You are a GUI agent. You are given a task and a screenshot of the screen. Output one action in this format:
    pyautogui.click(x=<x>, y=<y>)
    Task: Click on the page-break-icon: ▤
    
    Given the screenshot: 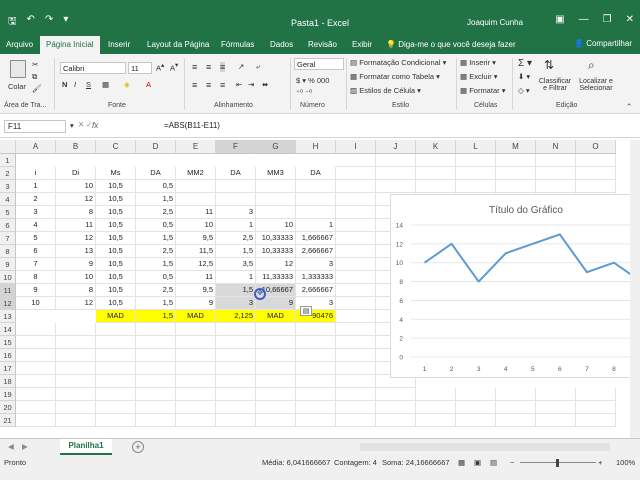 What is the action you would take?
    pyautogui.click(x=493, y=462)
    